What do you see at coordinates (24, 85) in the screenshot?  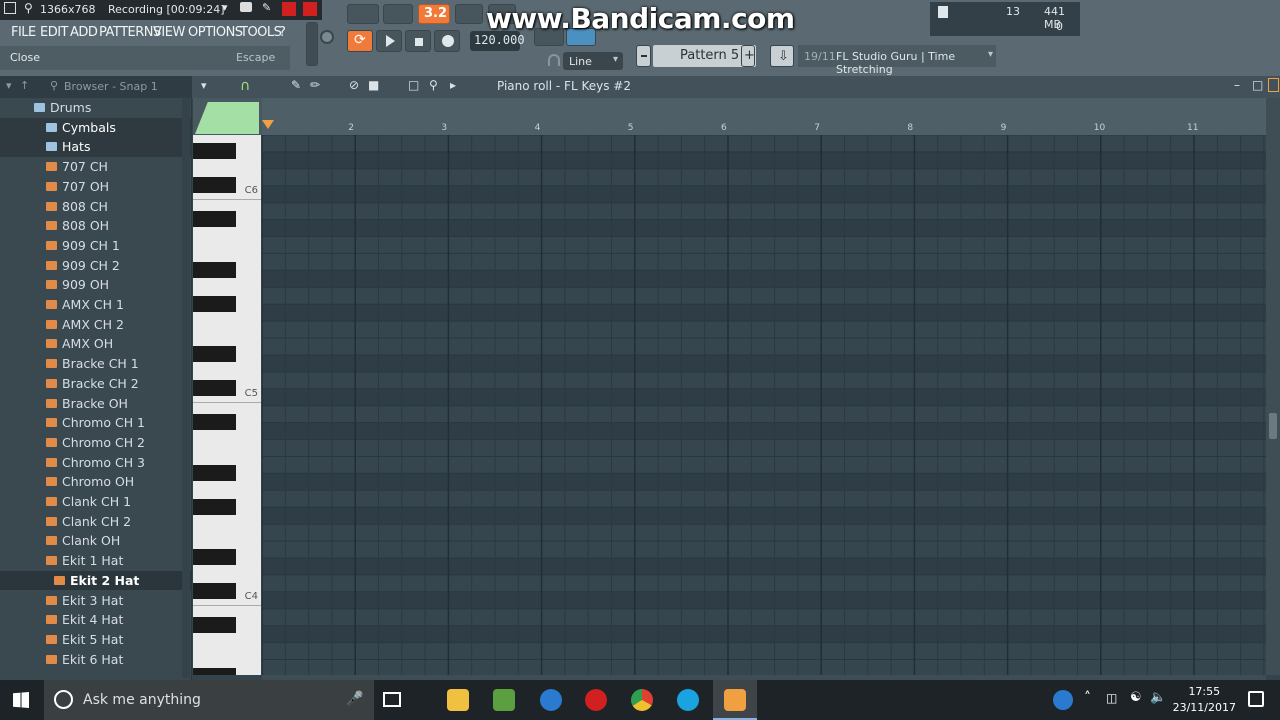 I see `up-icon: ↑` at bounding box center [24, 85].